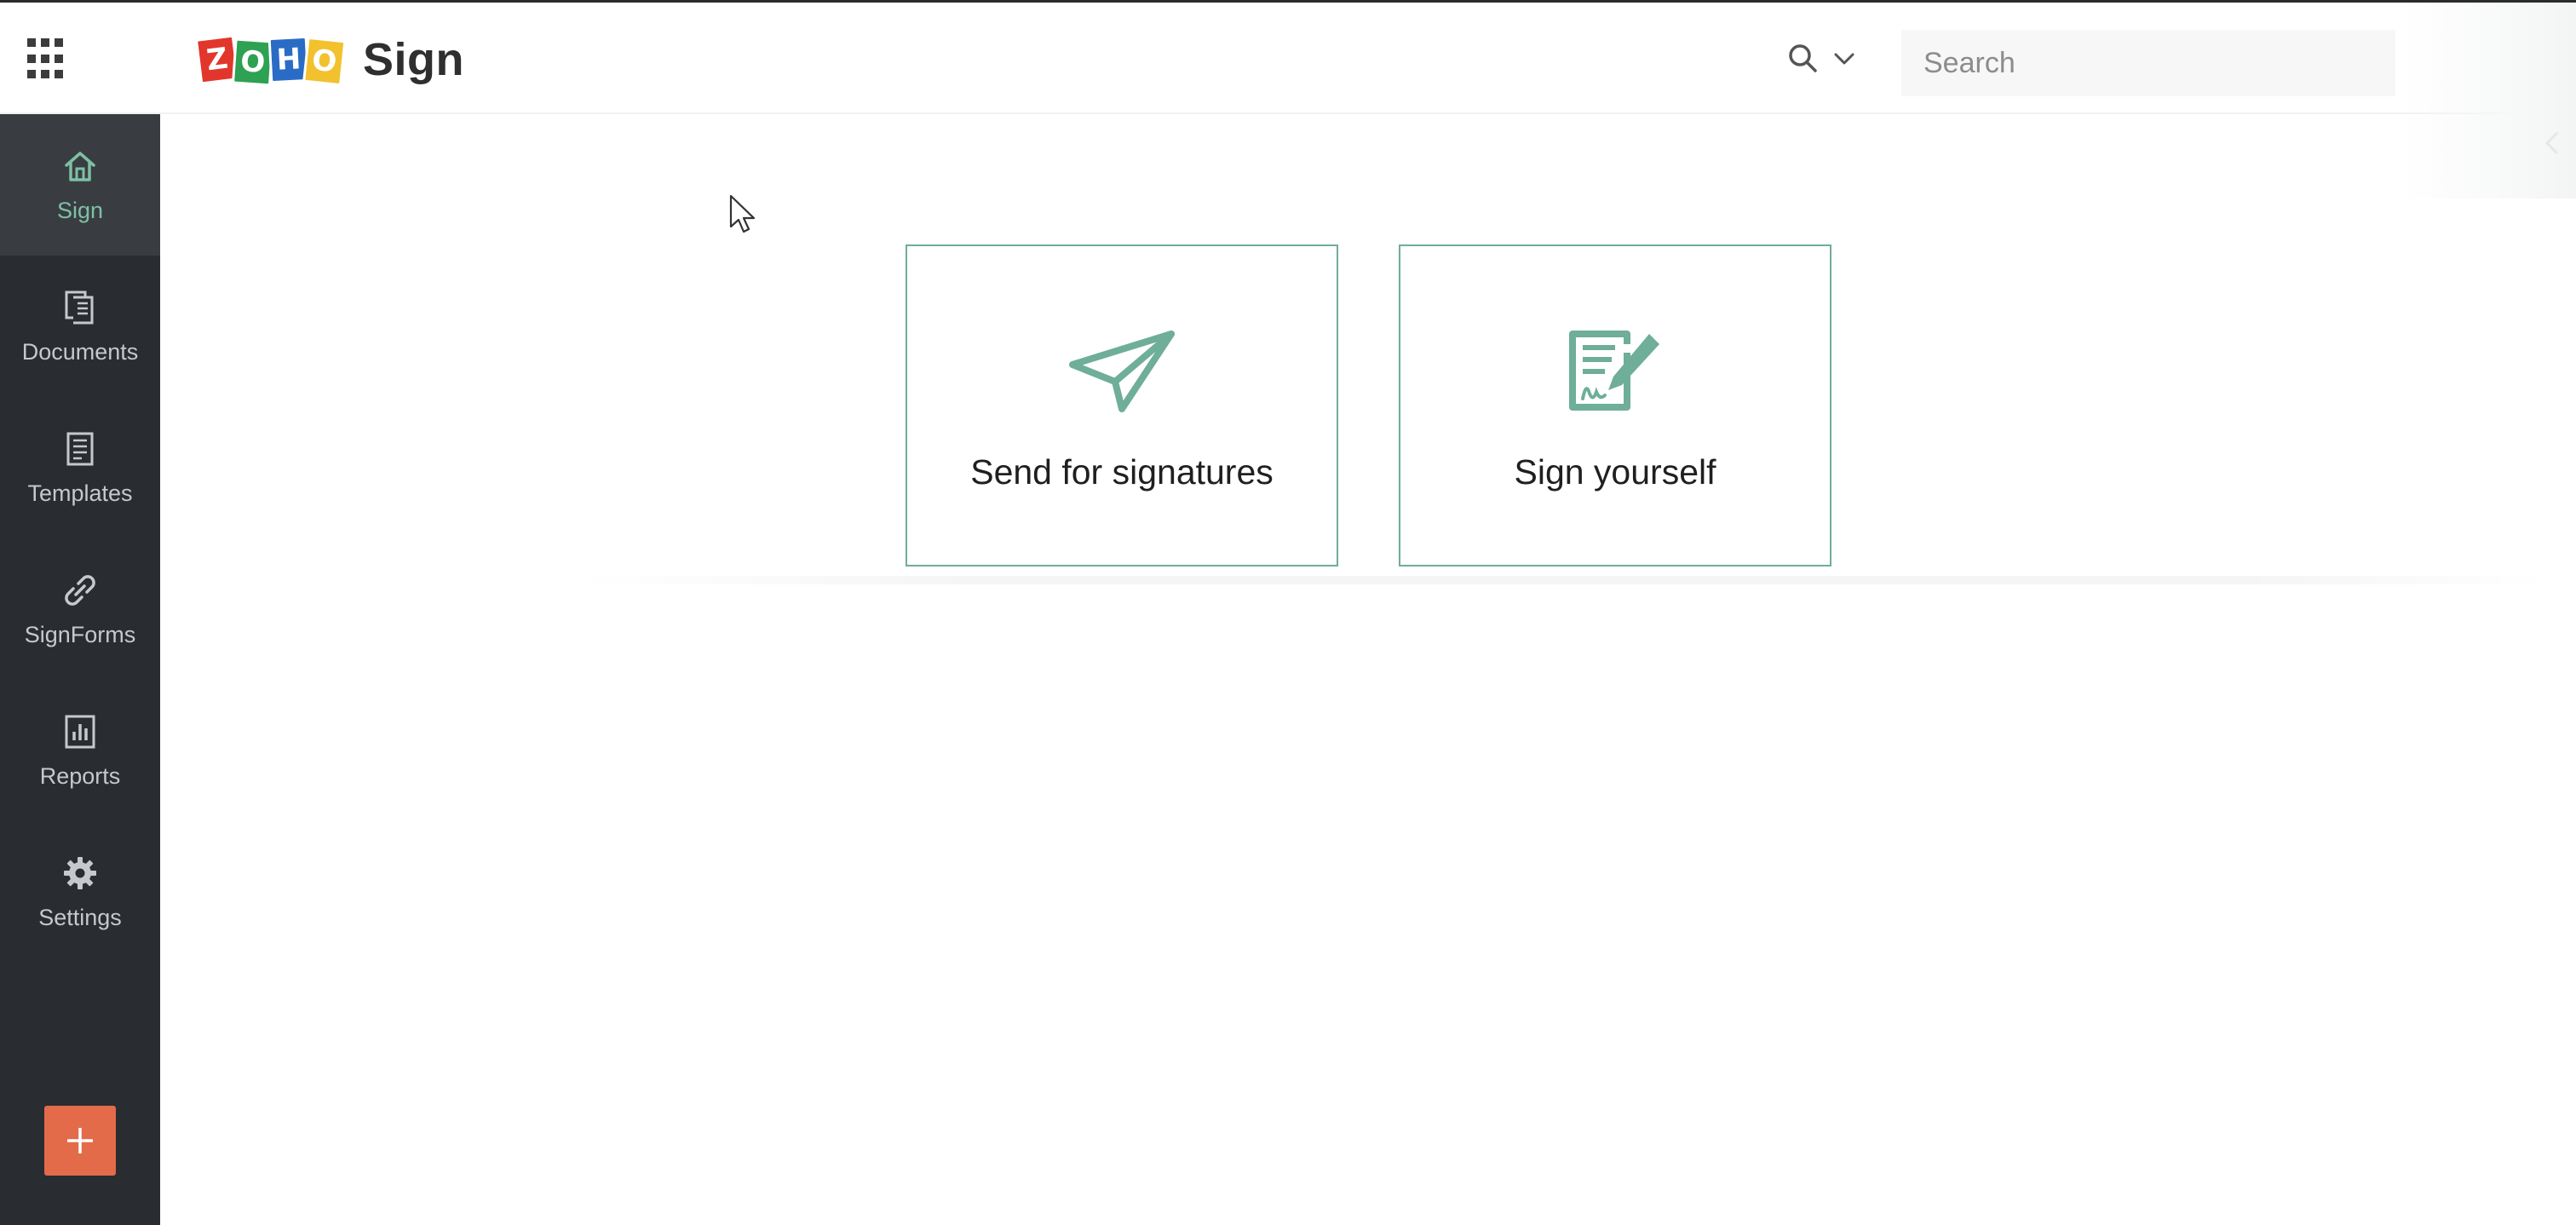 The image size is (2576, 1225). I want to click on mouse-cursor-icon, so click(742, 213).